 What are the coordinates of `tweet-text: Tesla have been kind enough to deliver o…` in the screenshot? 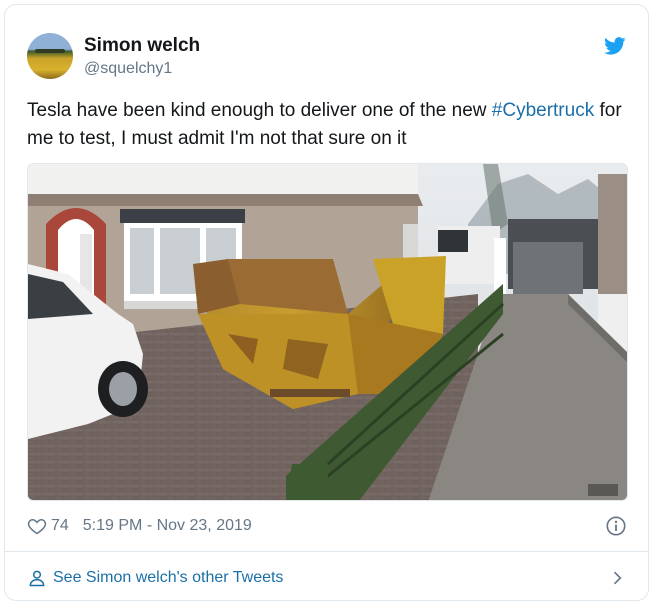 It's located at (332, 125).